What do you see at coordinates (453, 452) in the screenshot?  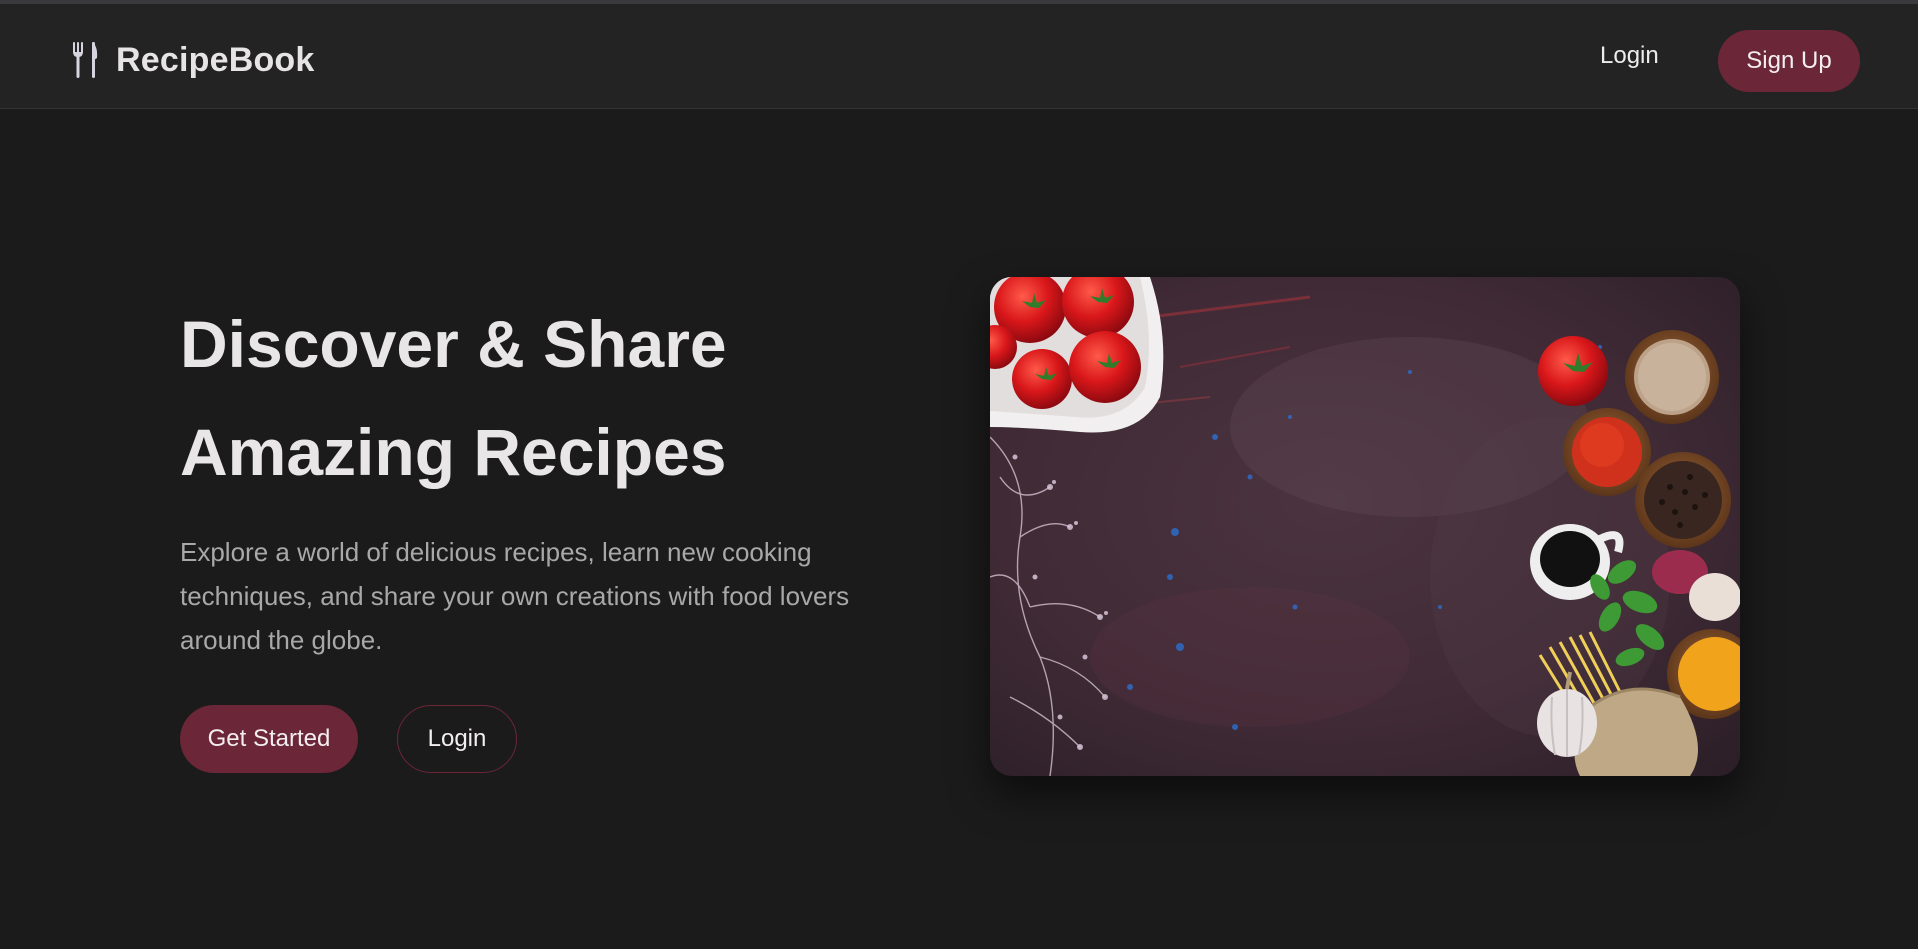 I see `hero-title-line-2: Amazing Recipes` at bounding box center [453, 452].